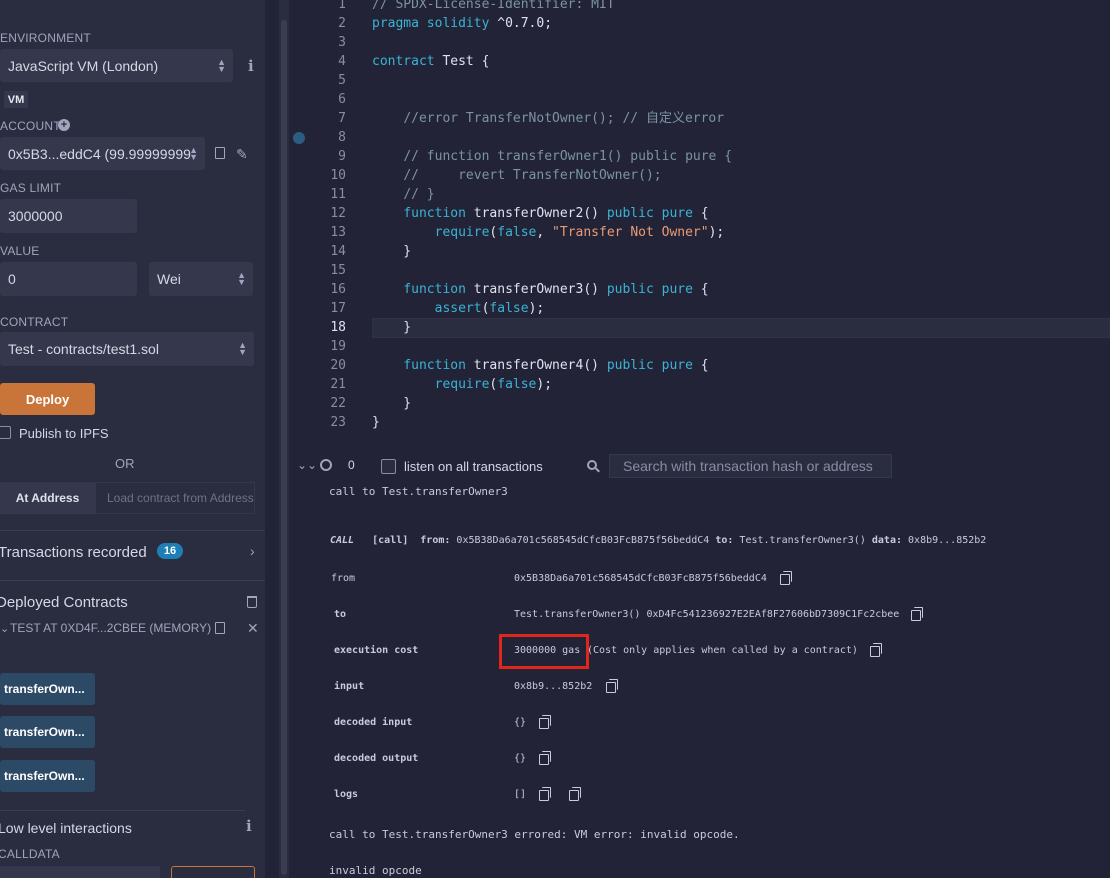 The height and width of the screenshot is (878, 1110). Describe the element at coordinates (349, 686) in the screenshot. I see `tx-key: input` at that location.